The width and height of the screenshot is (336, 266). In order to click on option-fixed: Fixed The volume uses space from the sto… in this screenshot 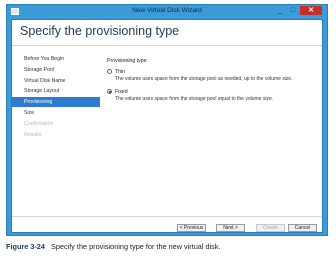, I will do `click(213, 99)`.